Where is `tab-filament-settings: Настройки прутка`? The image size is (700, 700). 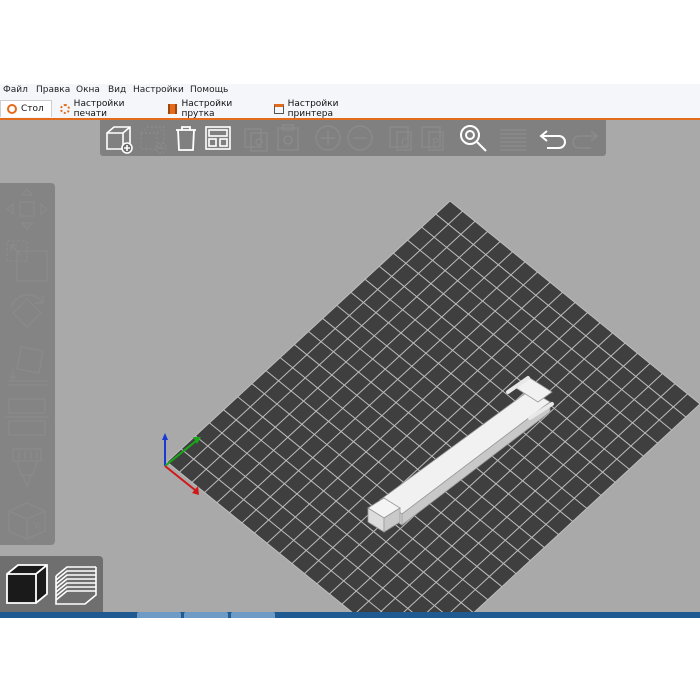
tab-filament-settings: Настройки прутка is located at coordinates (214, 108).